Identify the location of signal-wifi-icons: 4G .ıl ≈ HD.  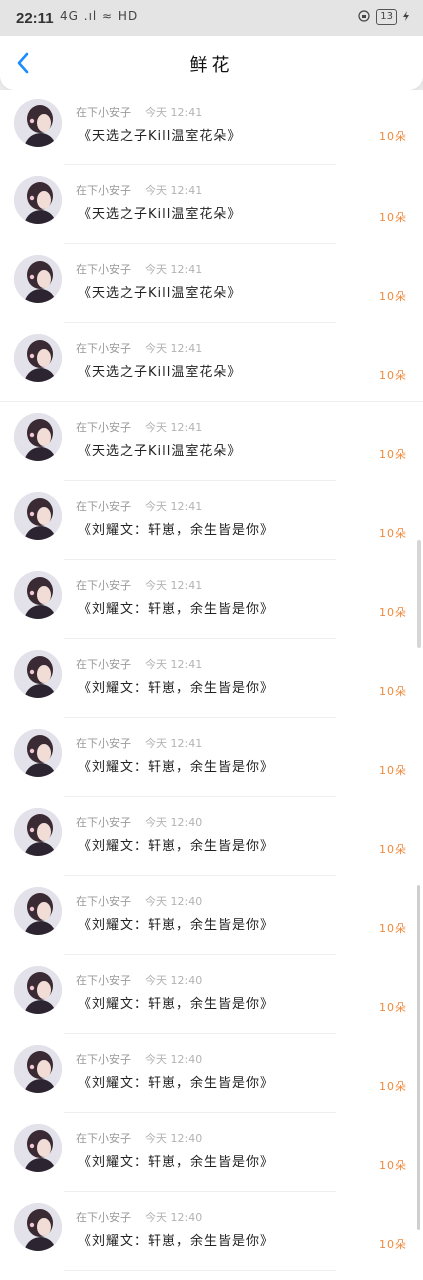
(99, 16).